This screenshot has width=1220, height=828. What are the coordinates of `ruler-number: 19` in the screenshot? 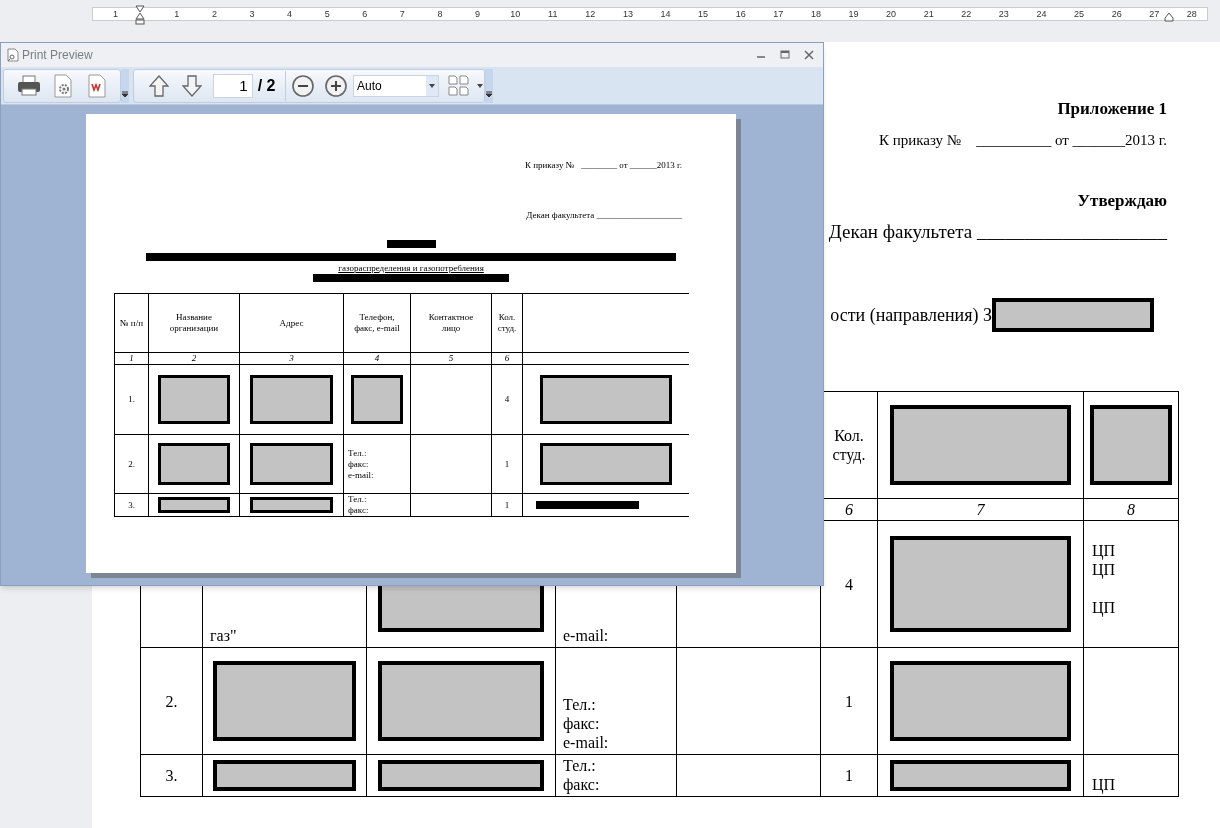 It's located at (853, 14).